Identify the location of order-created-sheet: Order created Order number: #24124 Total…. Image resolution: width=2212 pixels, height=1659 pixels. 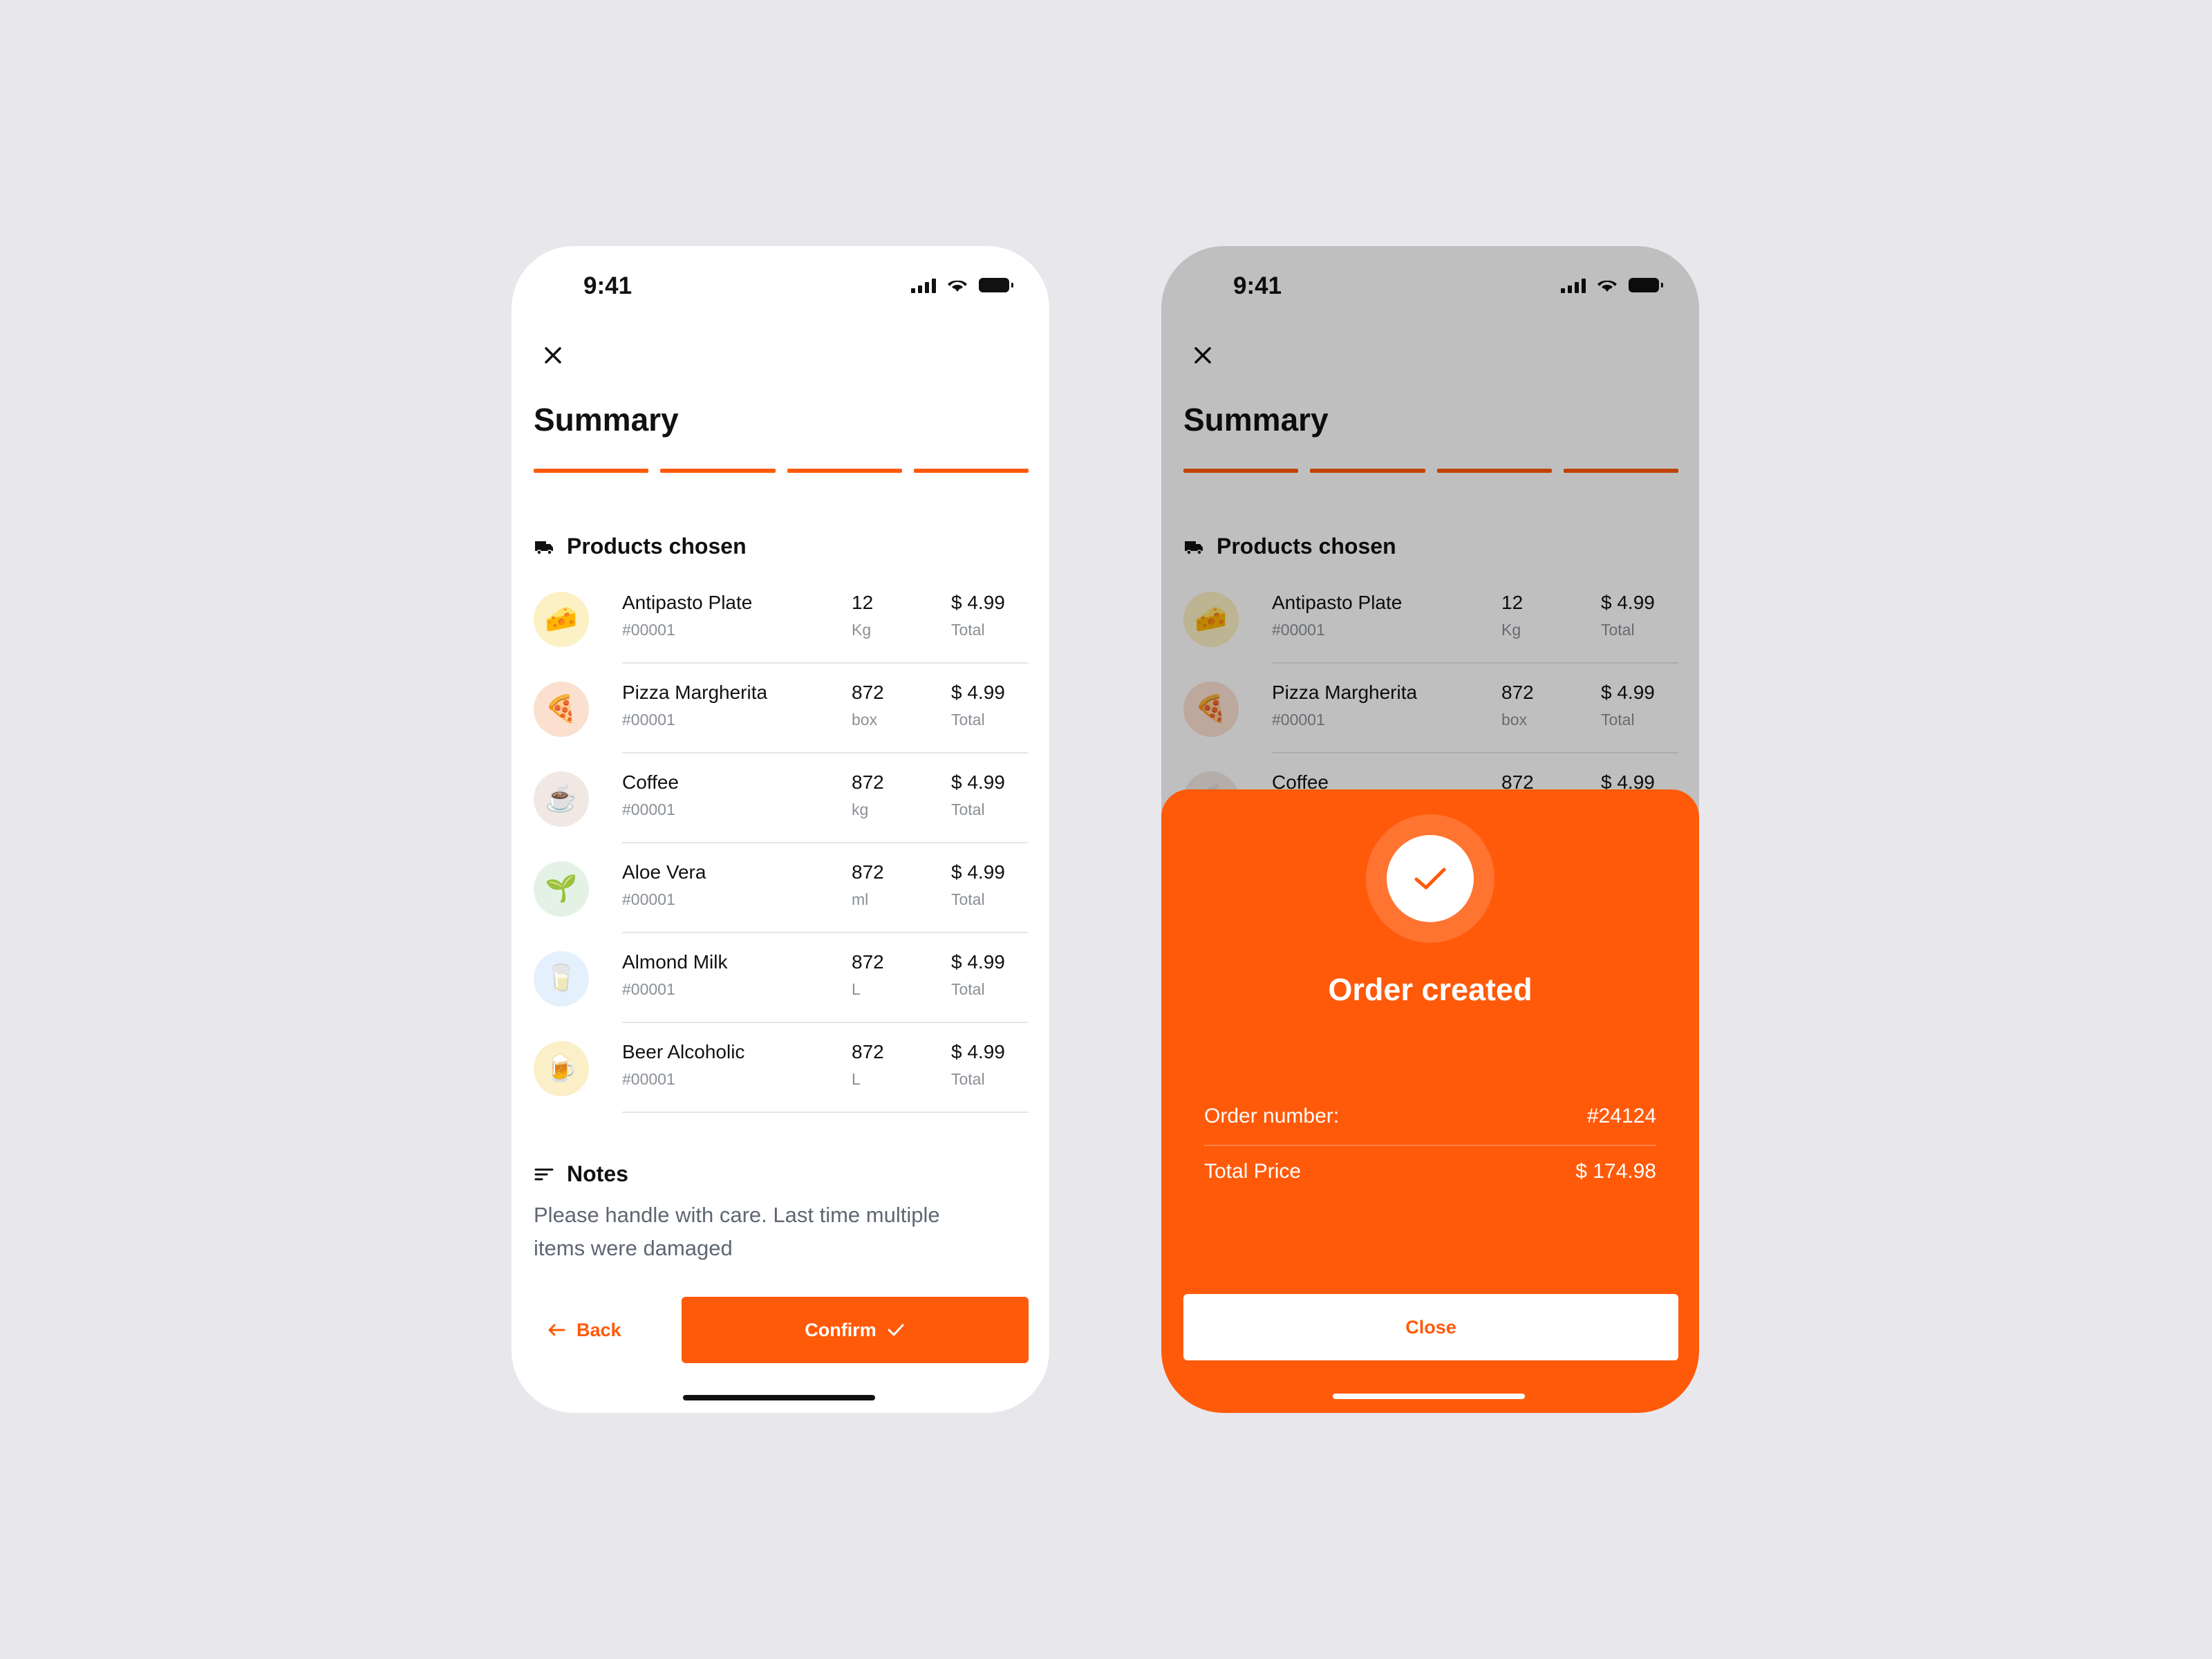
(1430, 1101).